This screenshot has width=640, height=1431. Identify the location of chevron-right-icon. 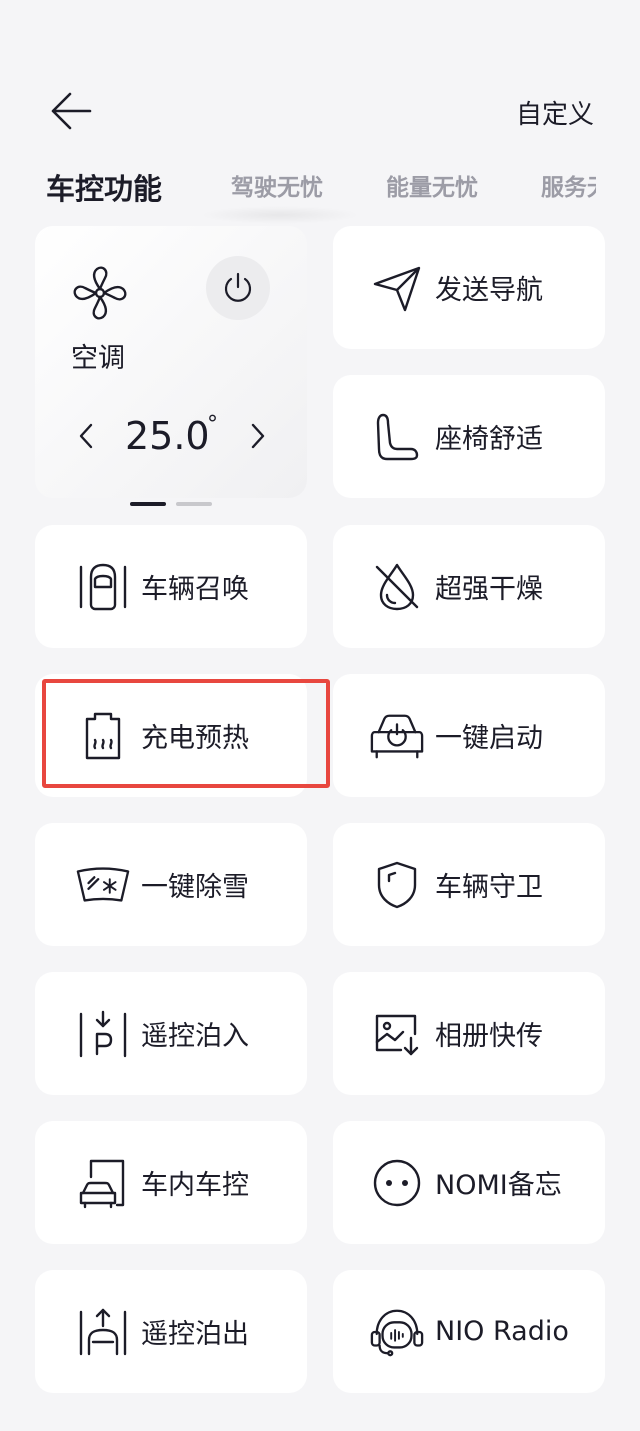
(258, 436).